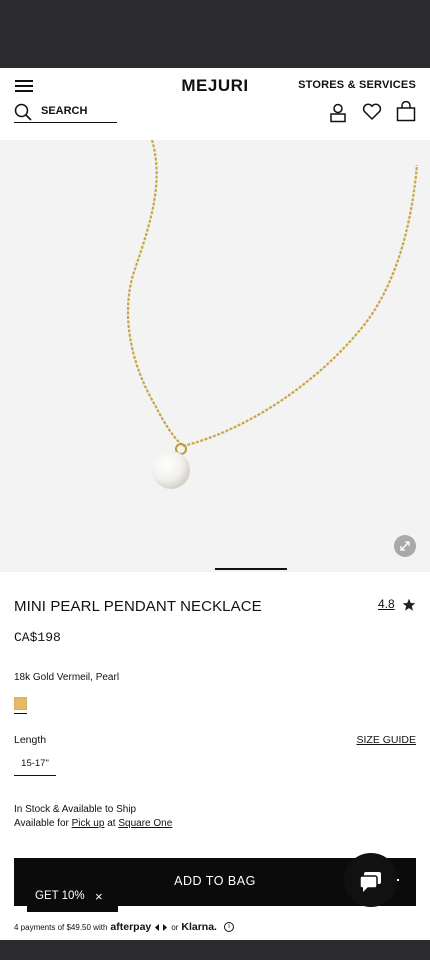  What do you see at coordinates (199, 927) in the screenshot?
I see `klarna-logo: Klarna.` at bounding box center [199, 927].